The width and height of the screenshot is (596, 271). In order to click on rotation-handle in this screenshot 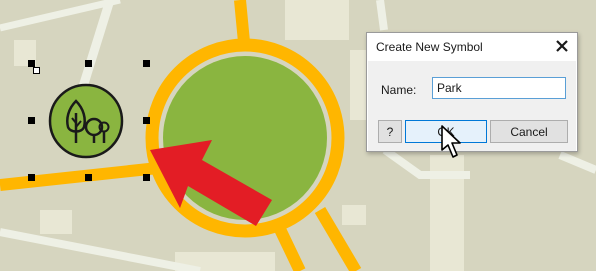, I will do `click(36, 70)`.